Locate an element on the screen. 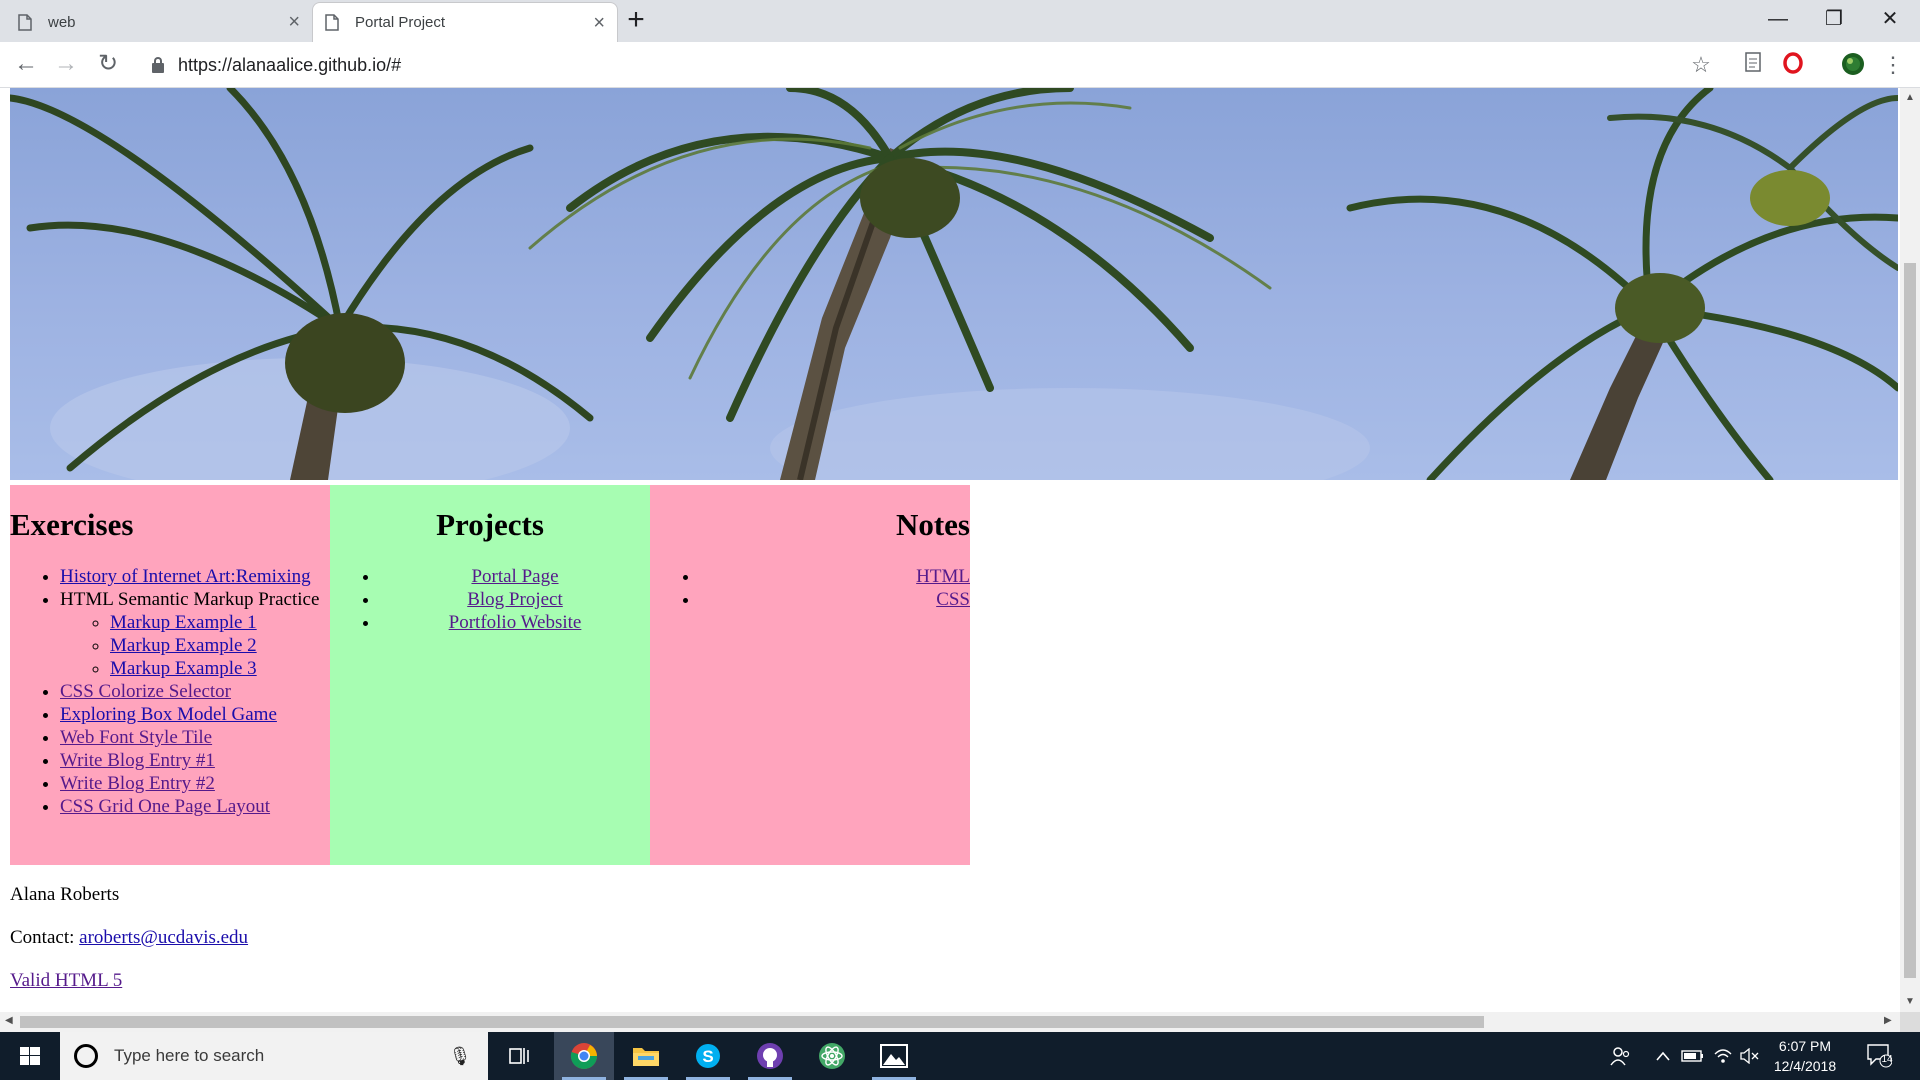  photos-icon is located at coordinates (894, 1056).